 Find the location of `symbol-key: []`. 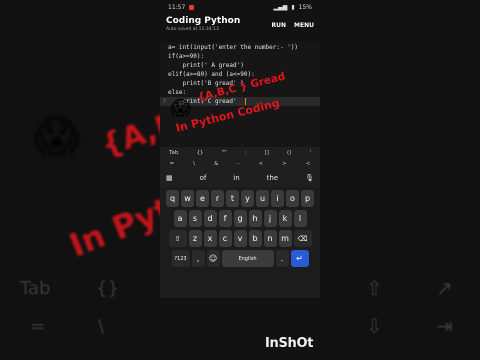

symbol-key: [] is located at coordinates (267, 153).